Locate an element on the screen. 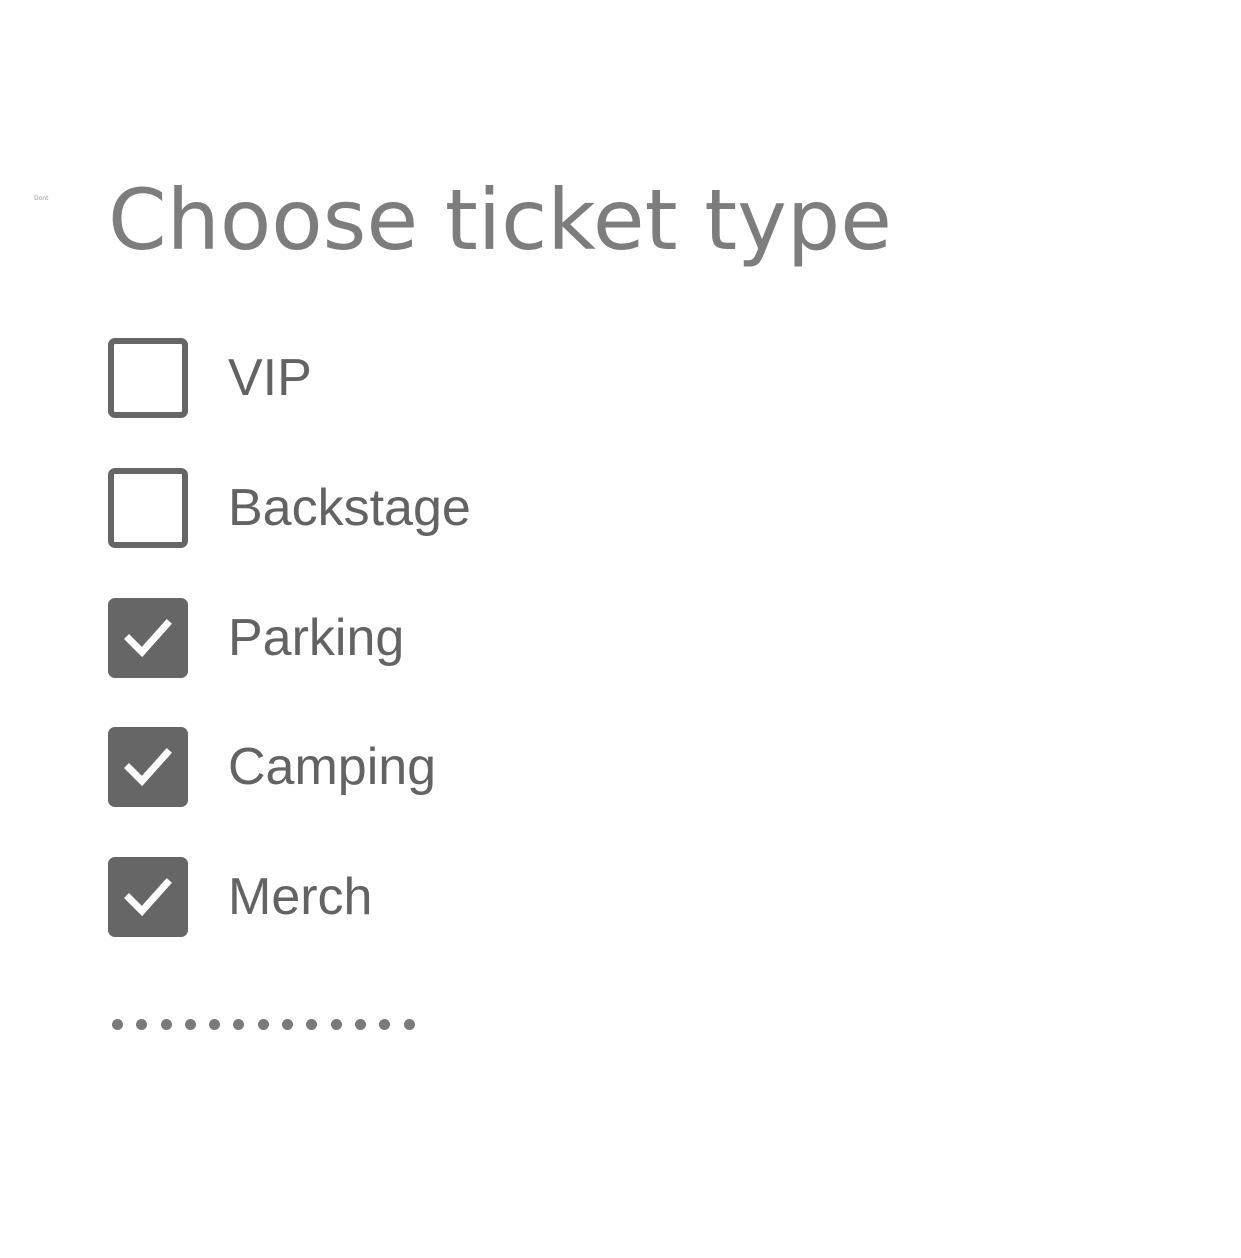 Image resolution: width=1241 pixels, height=1258 pixels. page-title: Choose ticket type is located at coordinates (500, 220).